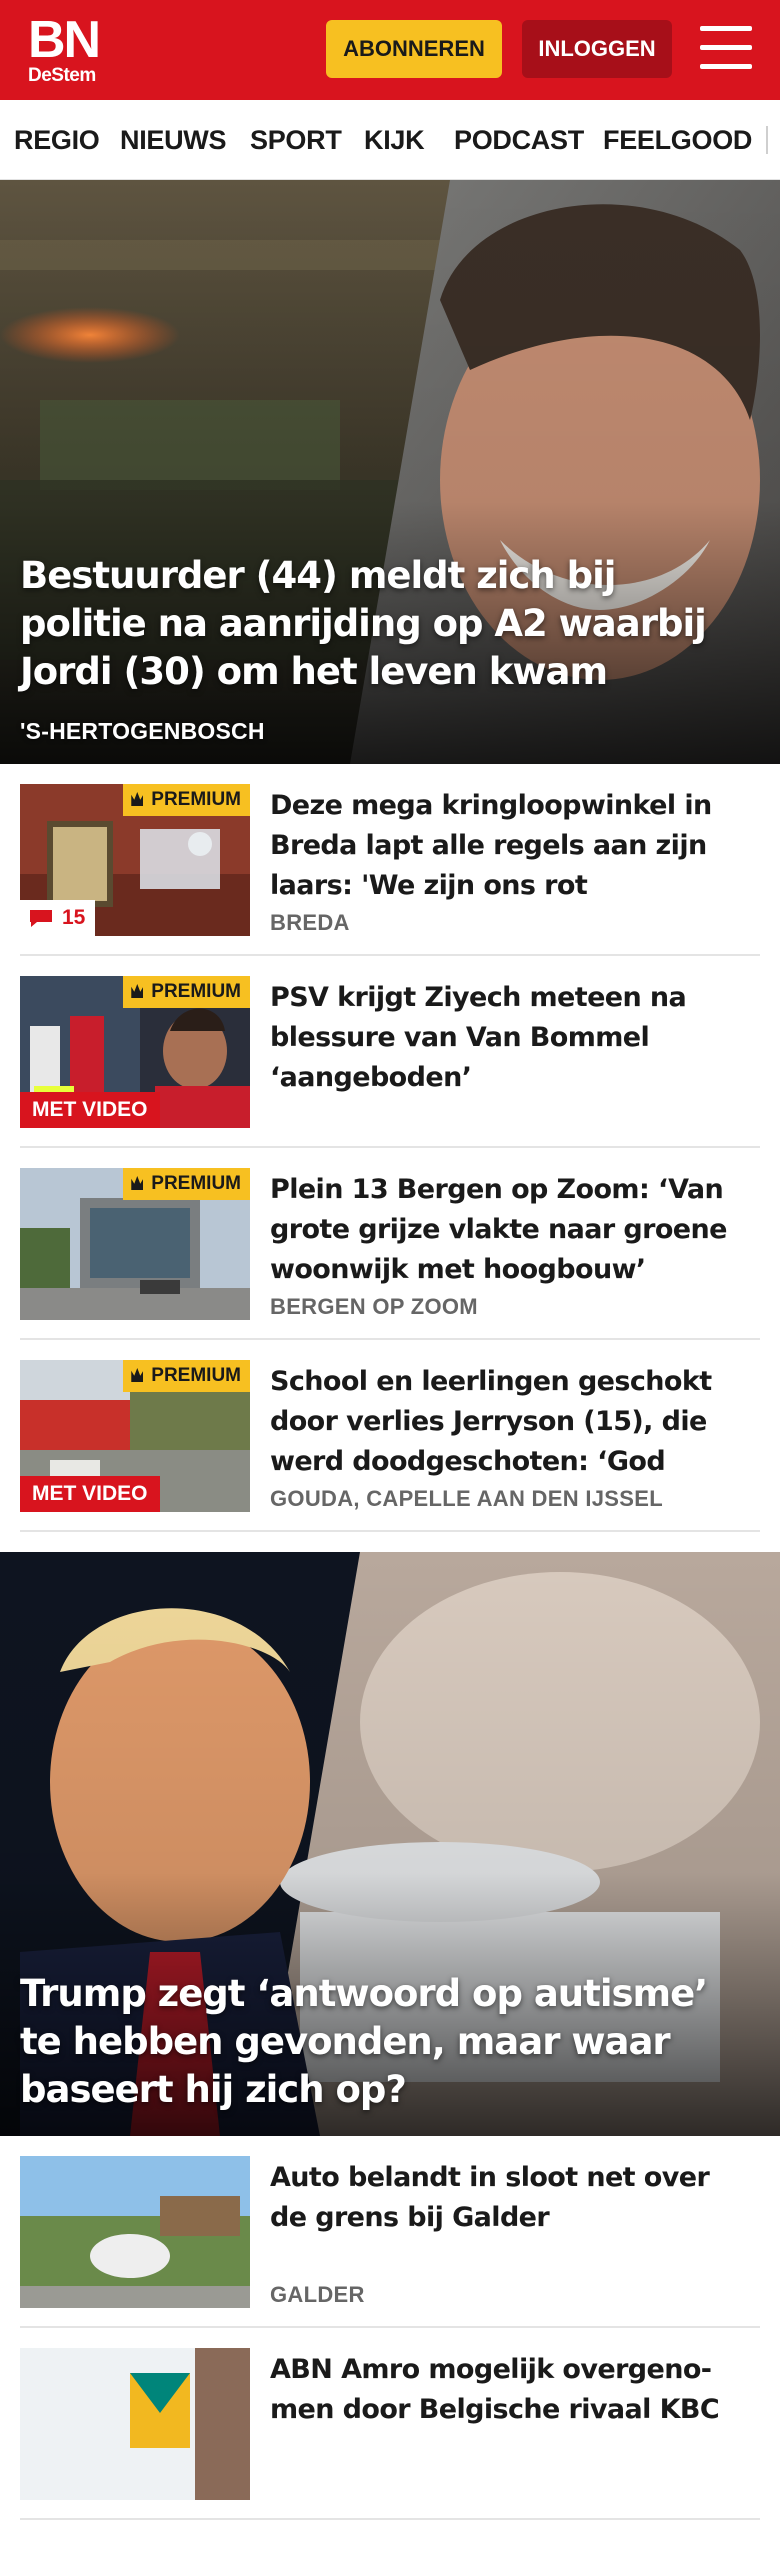  What do you see at coordinates (394, 139) in the screenshot?
I see `nav-item-kijk: KIJK` at bounding box center [394, 139].